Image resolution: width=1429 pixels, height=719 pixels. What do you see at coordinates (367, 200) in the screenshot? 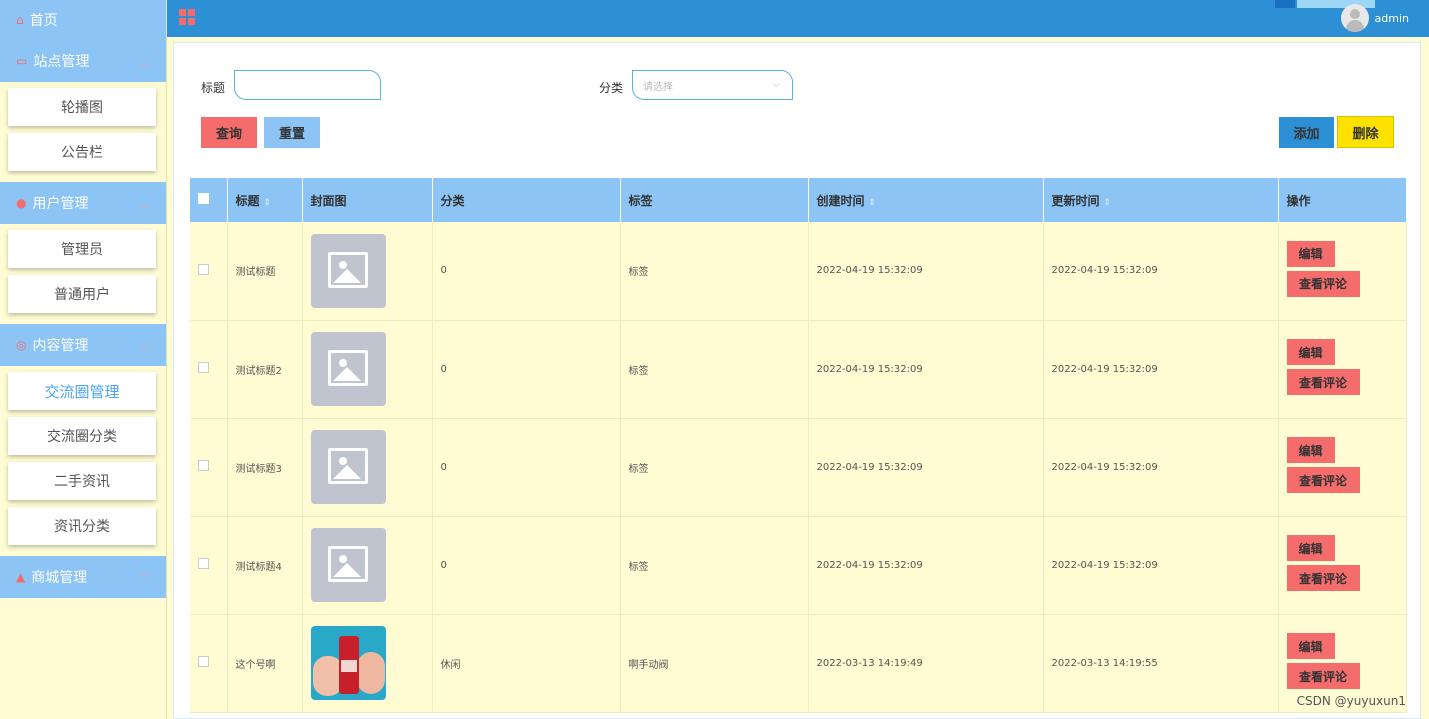
I see `column-header-cover: 封面图` at bounding box center [367, 200].